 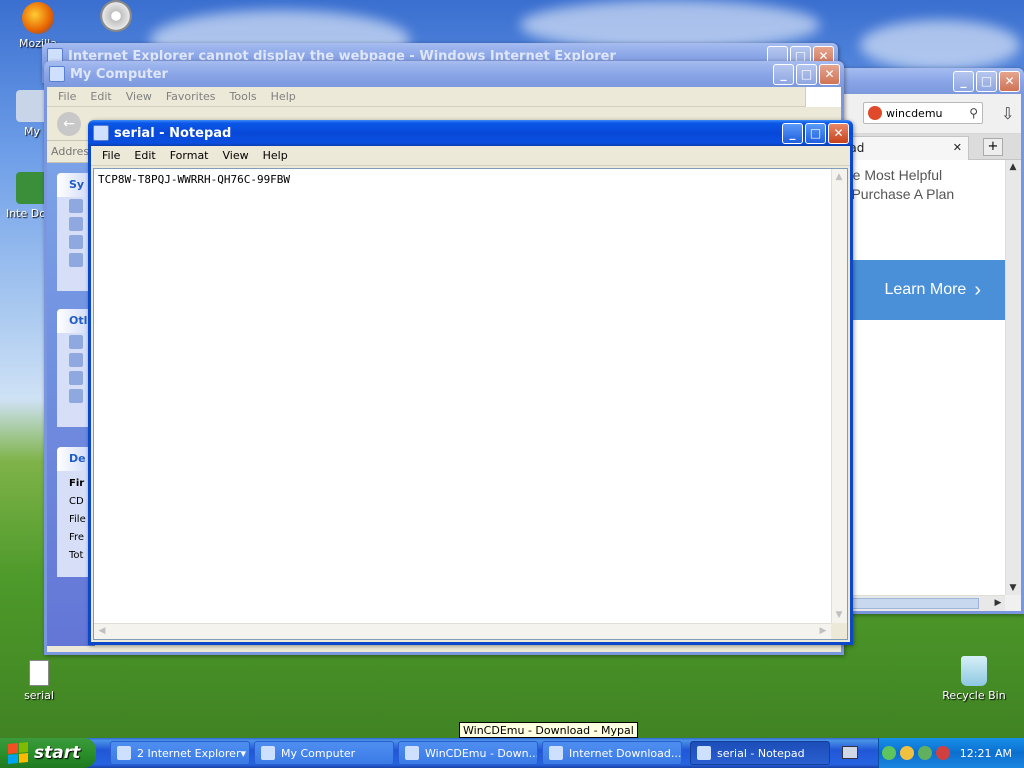 I want to click on taskbar-button-my-computer: My Computer, so click(x=324, y=753).